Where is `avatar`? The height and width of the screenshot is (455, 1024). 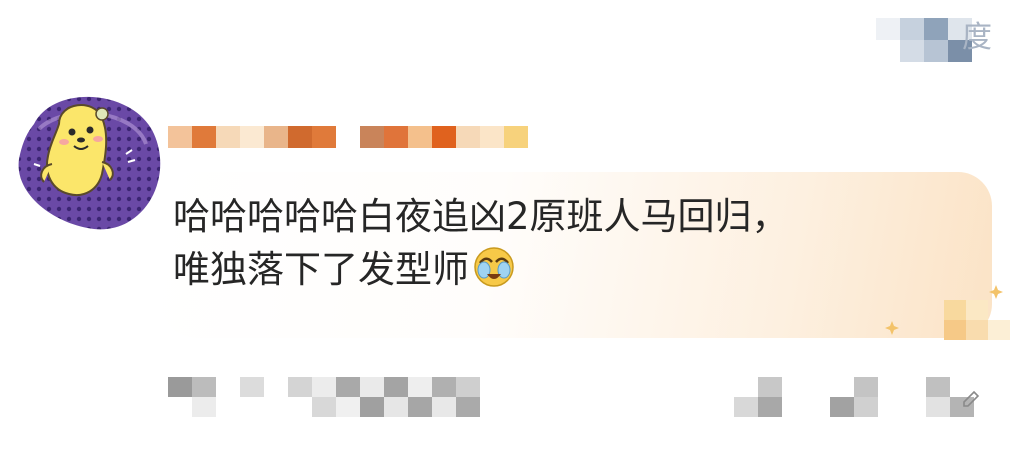
avatar is located at coordinates (89, 159).